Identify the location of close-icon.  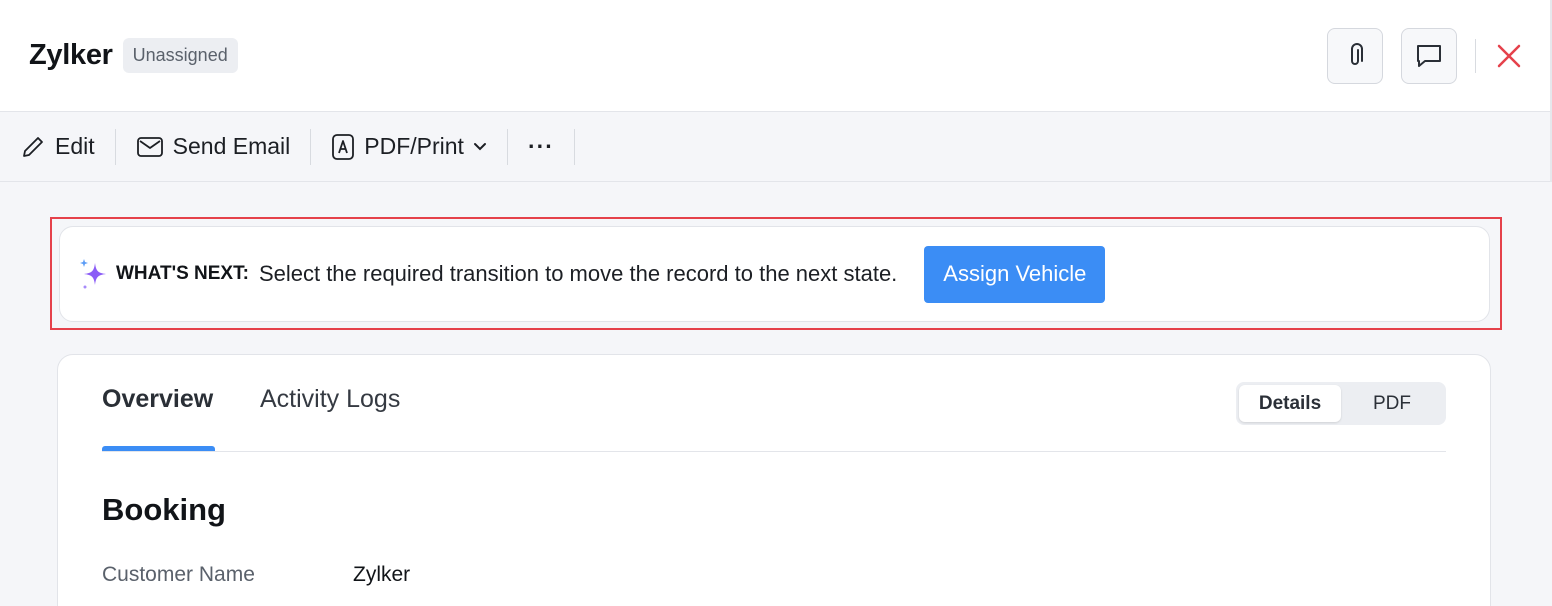
(1509, 55).